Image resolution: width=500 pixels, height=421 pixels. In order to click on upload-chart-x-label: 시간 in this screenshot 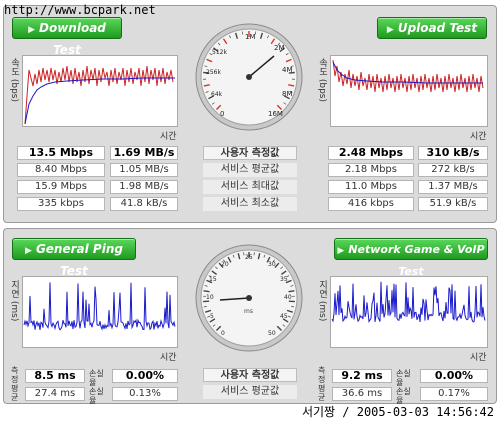, I will do `click(478, 137)`.